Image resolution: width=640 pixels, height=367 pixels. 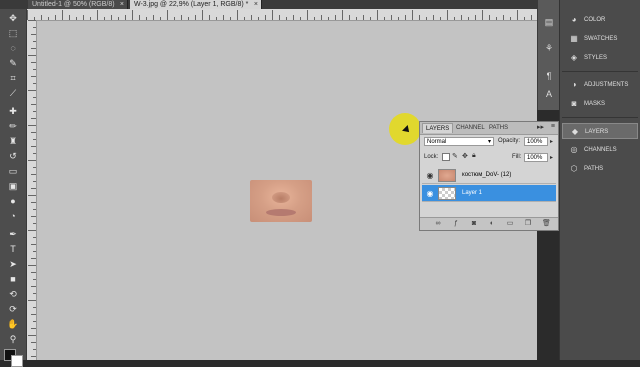 What do you see at coordinates (492, 224) in the screenshot?
I see `adjustment-layer-icon: ◐` at bounding box center [492, 224].